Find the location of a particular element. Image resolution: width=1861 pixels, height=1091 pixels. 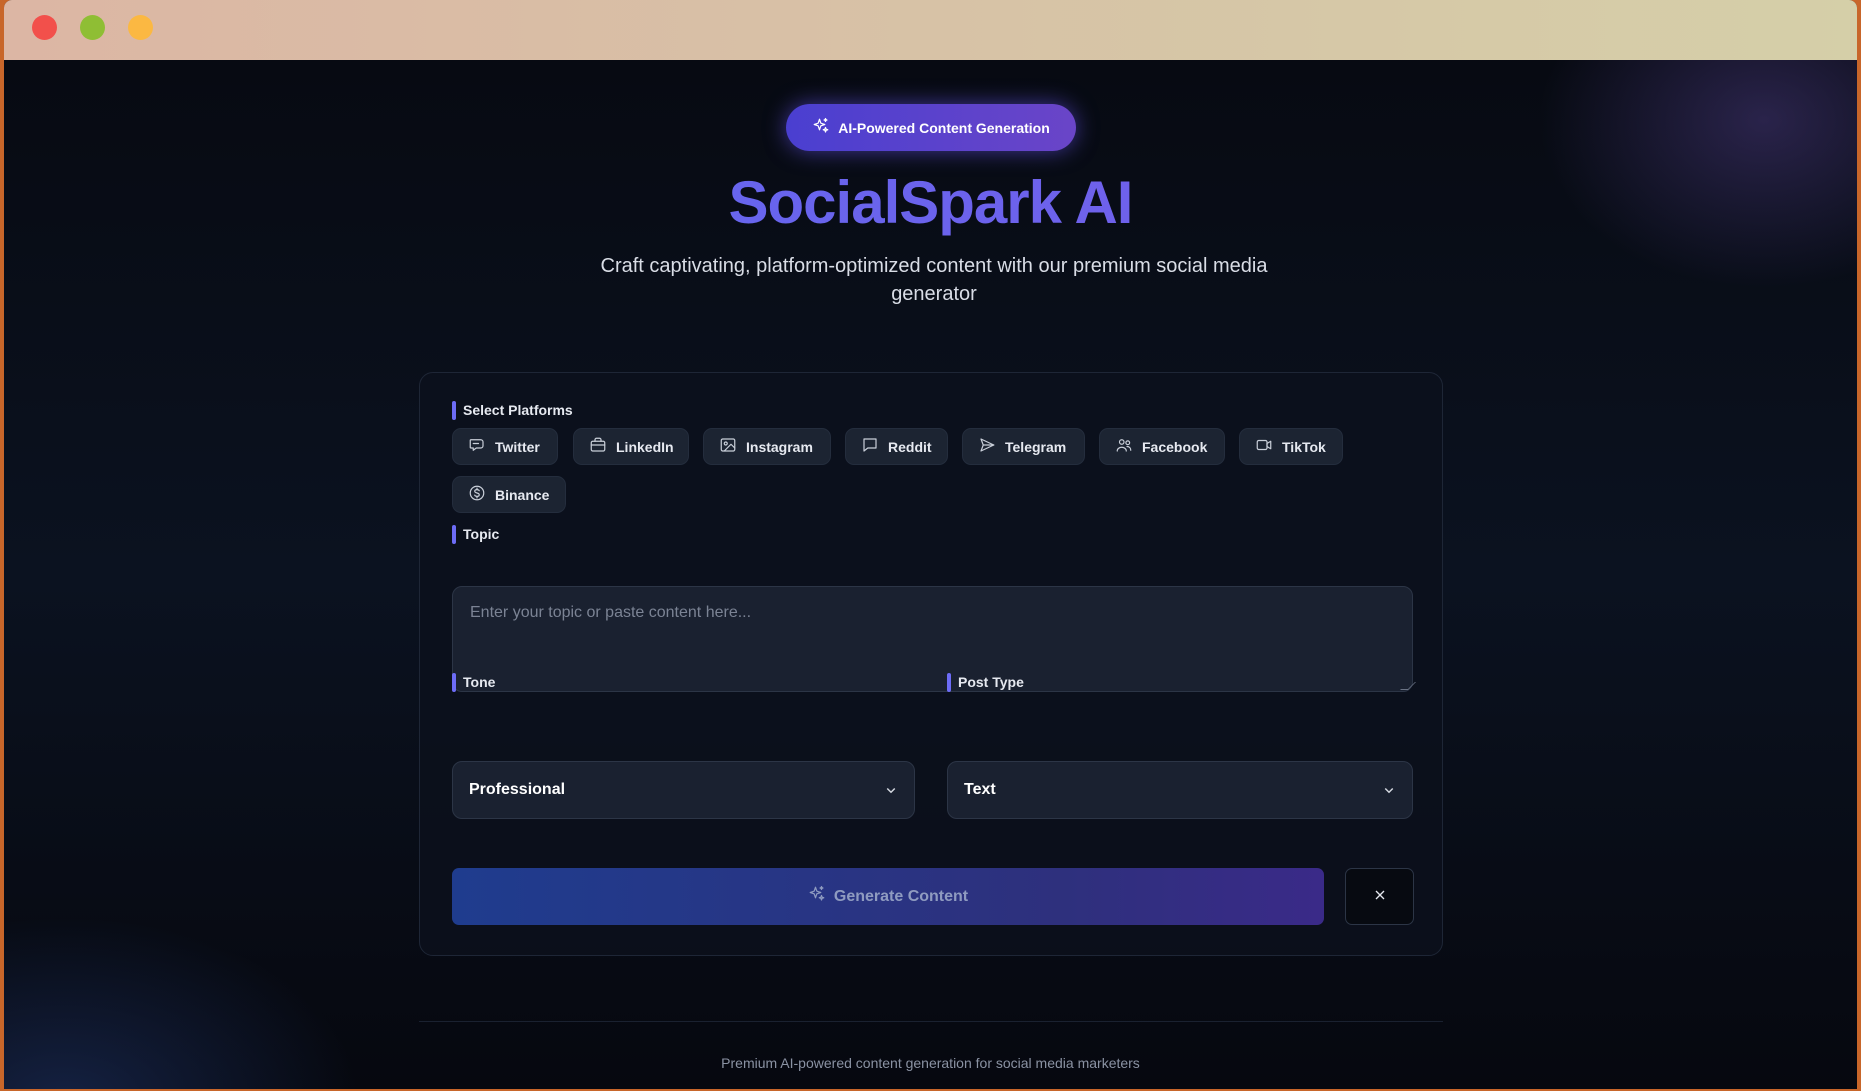

dollar-circle-icon is located at coordinates (477, 494).